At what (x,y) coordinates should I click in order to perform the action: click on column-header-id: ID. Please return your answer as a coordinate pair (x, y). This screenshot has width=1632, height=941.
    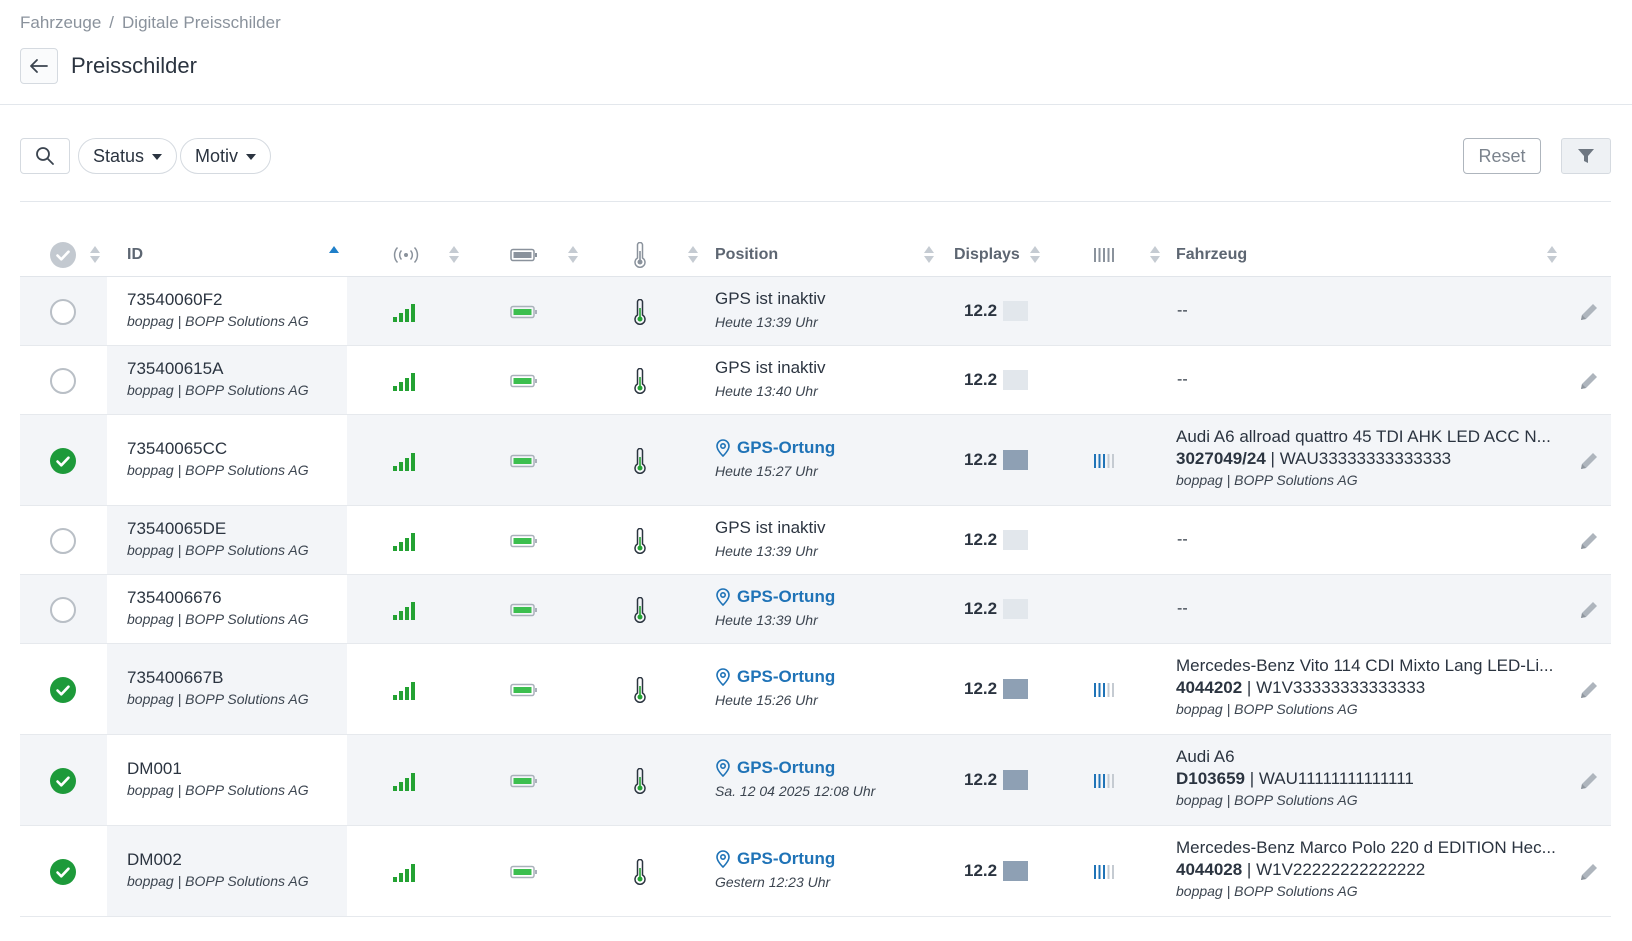
    Looking at the image, I should click on (135, 254).